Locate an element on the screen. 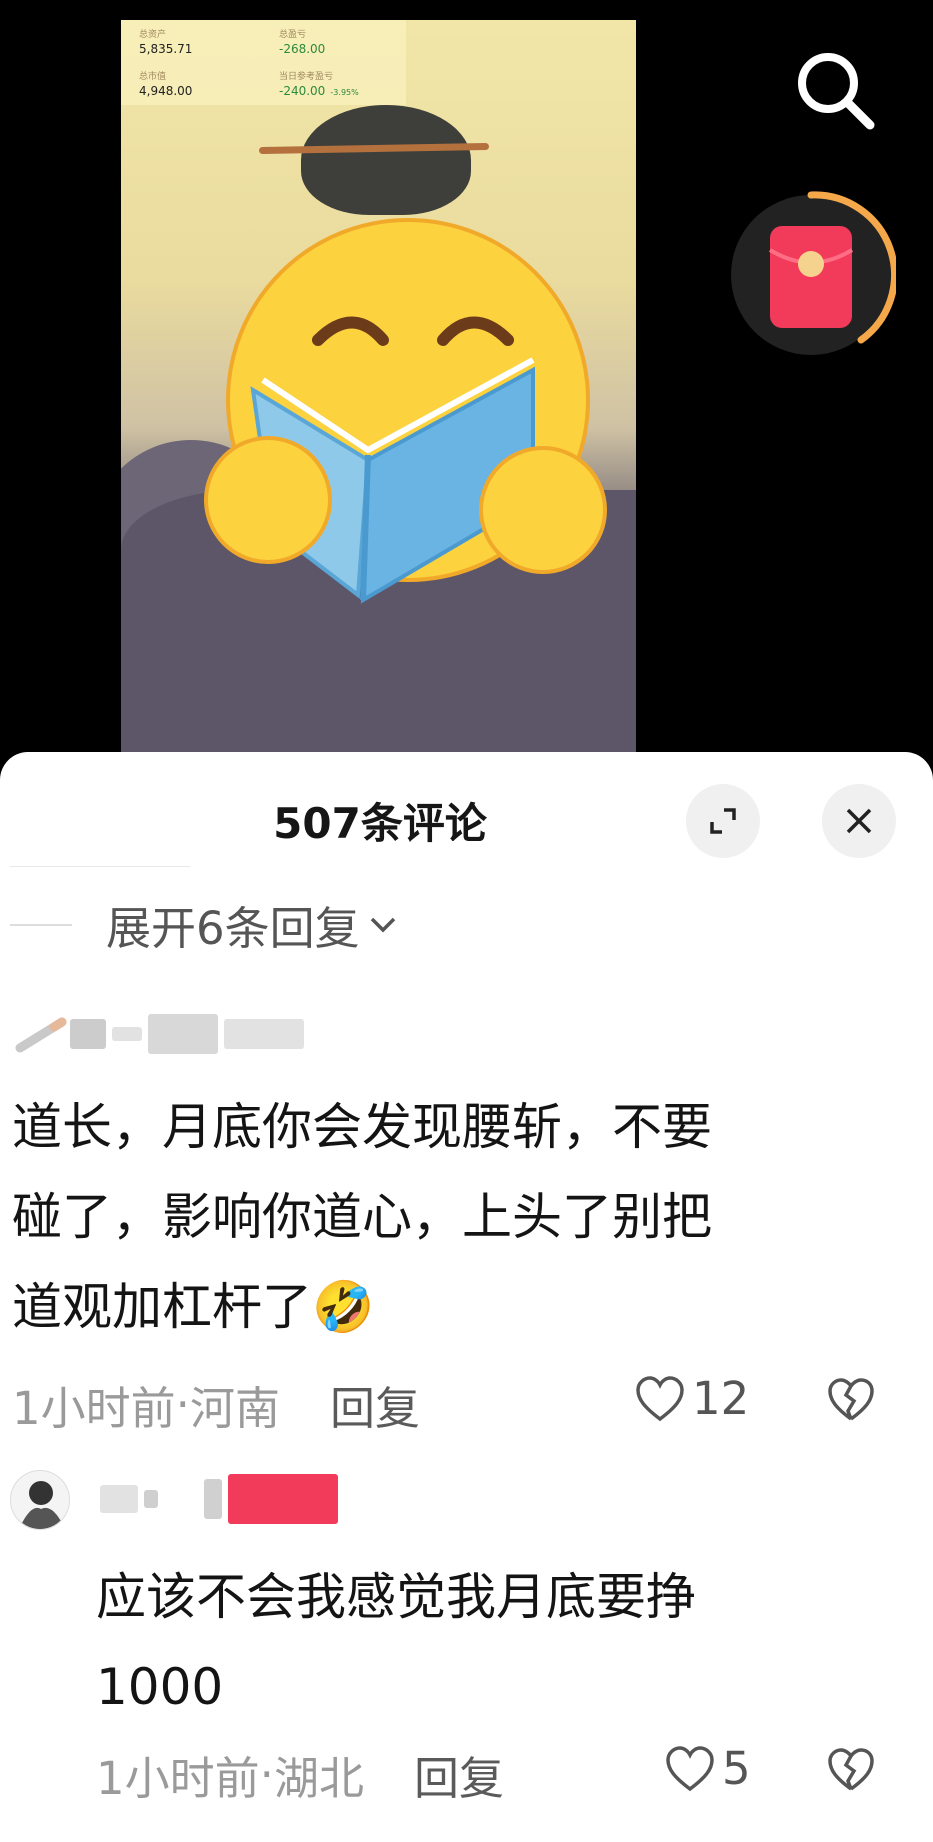  market-value: 4,948.00 is located at coordinates (166, 91).